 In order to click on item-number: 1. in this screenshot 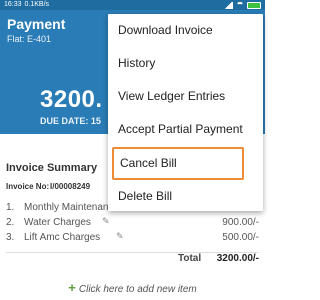, I will do `click(10, 207)`.